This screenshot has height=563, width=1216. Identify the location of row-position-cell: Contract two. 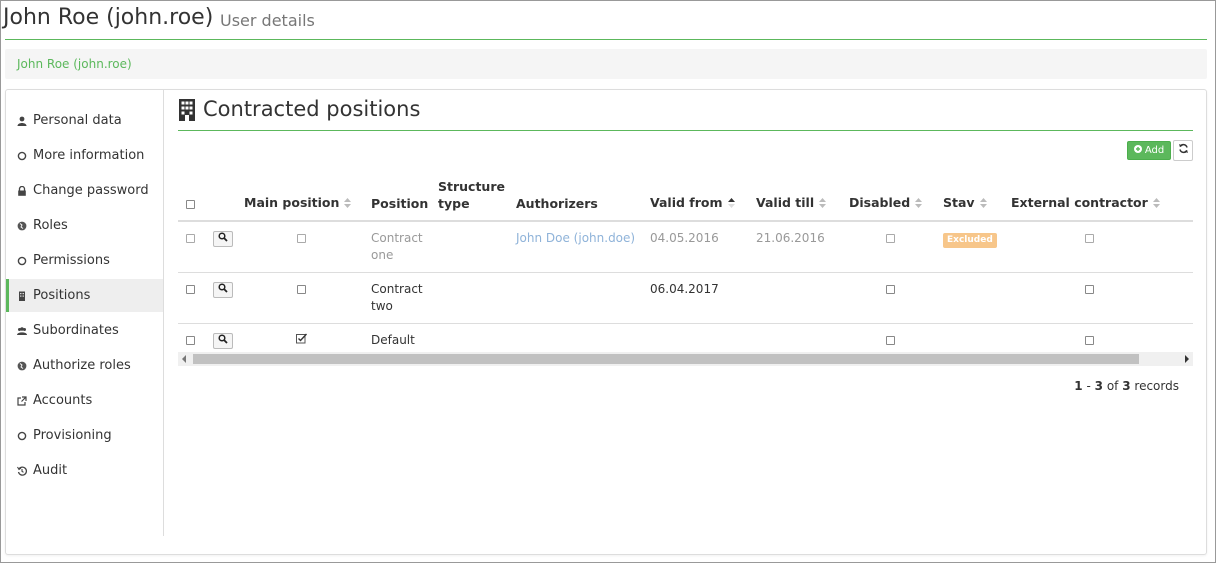
(398, 298).